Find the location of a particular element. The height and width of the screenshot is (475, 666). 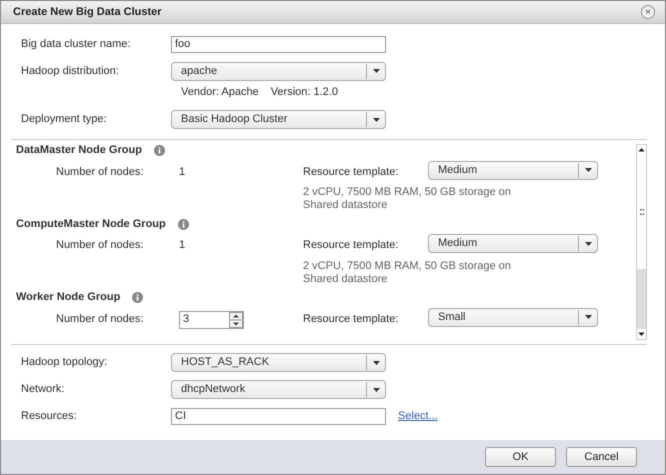

info-text: Vendor: Apache is located at coordinates (220, 92).